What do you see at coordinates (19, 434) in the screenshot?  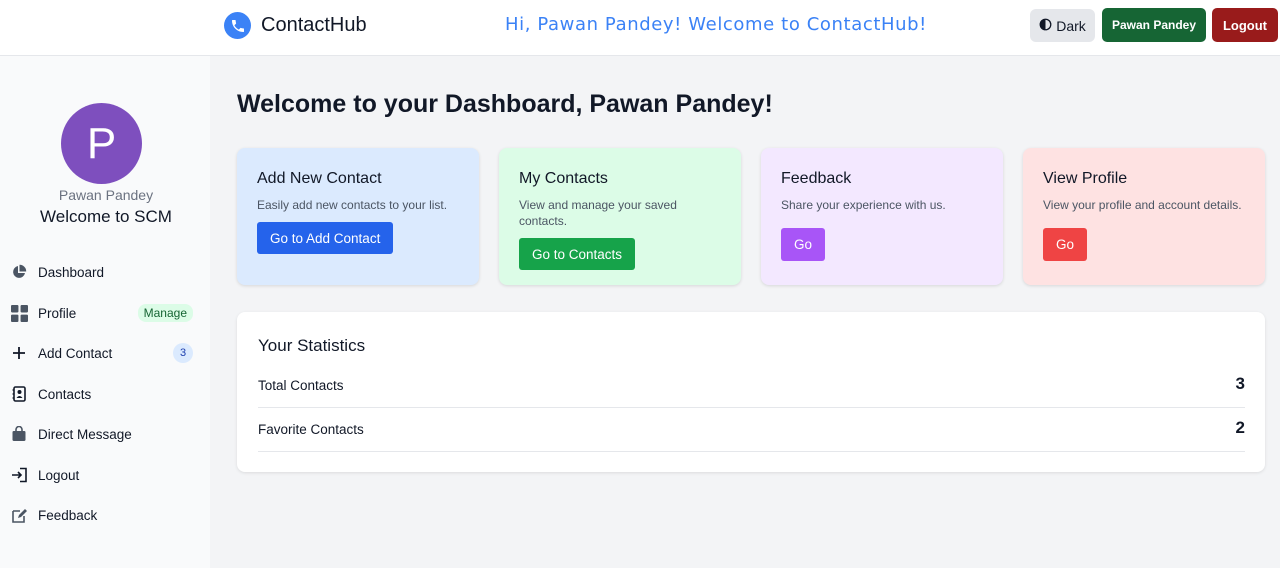 I see `shopping-bag-icon` at bounding box center [19, 434].